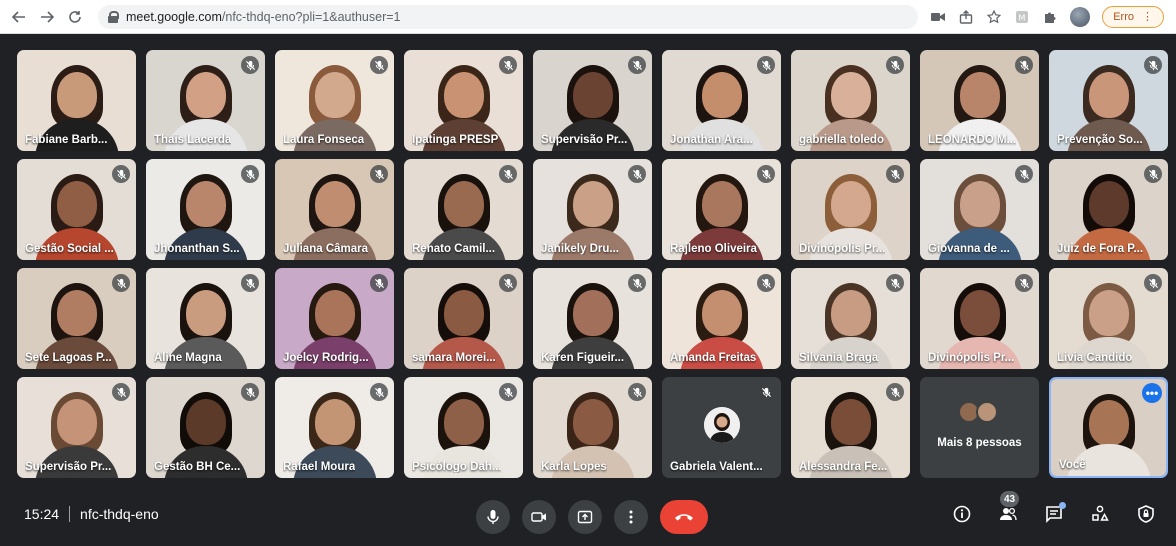 The height and width of the screenshot is (546, 1176). What do you see at coordinates (1062, 505) in the screenshot?
I see `chat-notification-dot` at bounding box center [1062, 505].